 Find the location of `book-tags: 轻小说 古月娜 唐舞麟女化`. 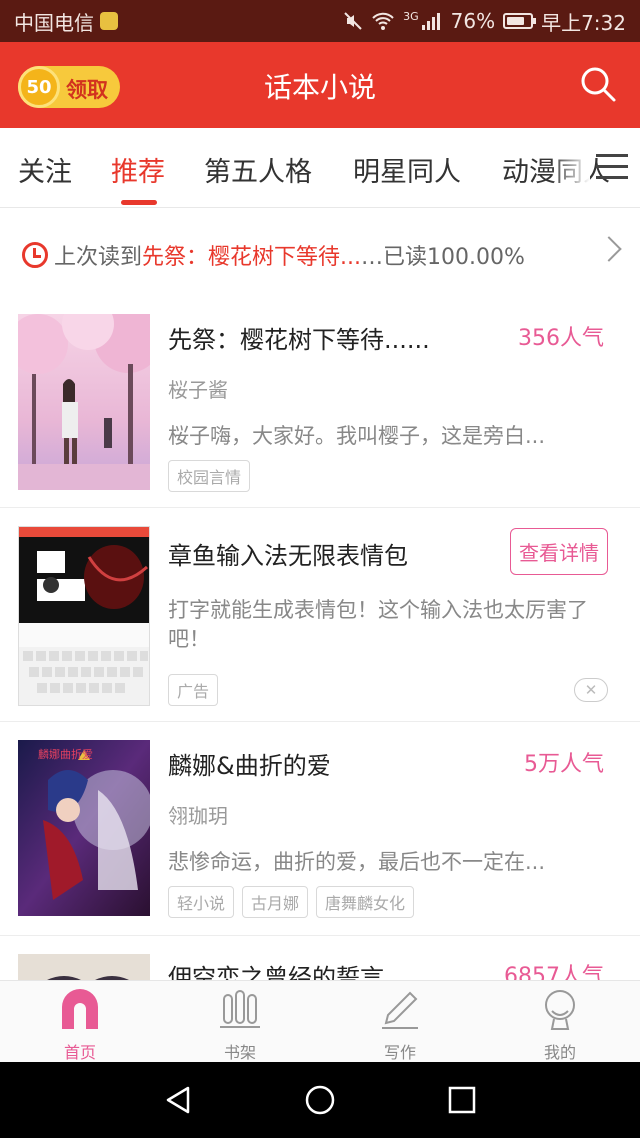

book-tags: 轻小说 古月娜 唐舞麟女化 is located at coordinates (291, 902).